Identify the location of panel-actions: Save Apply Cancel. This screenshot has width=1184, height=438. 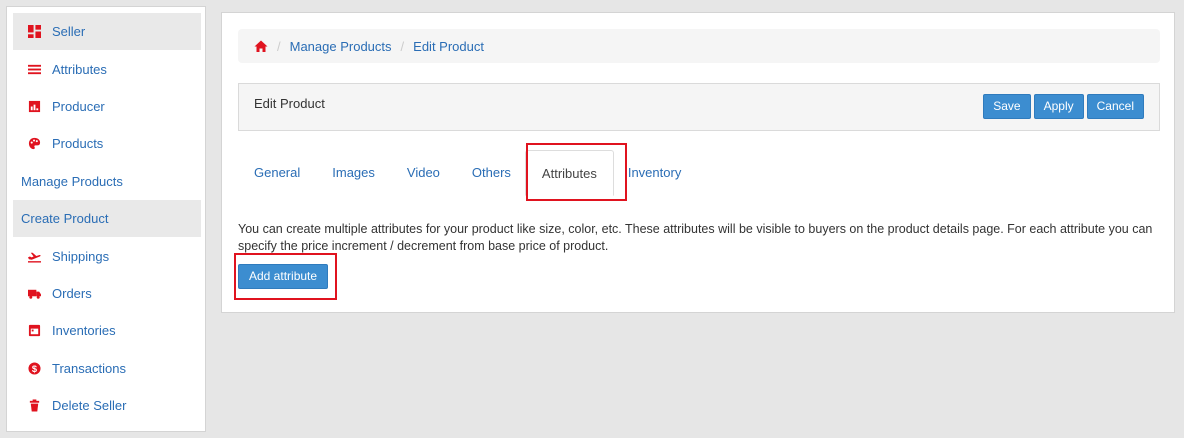
(1063, 106).